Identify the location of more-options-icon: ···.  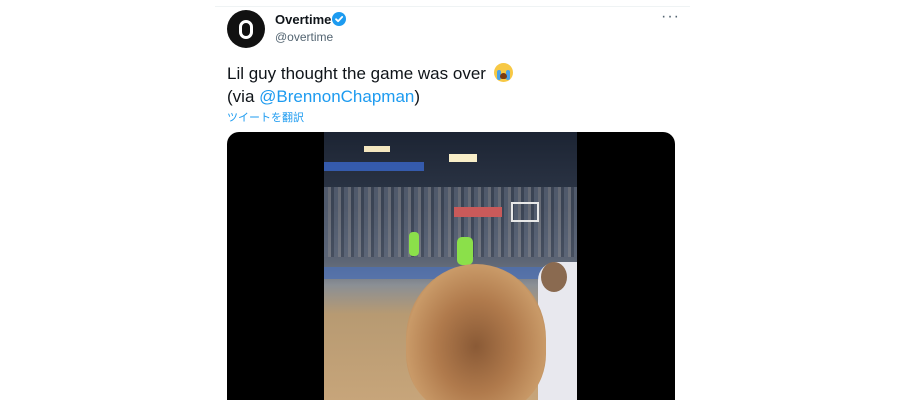
(670, 17).